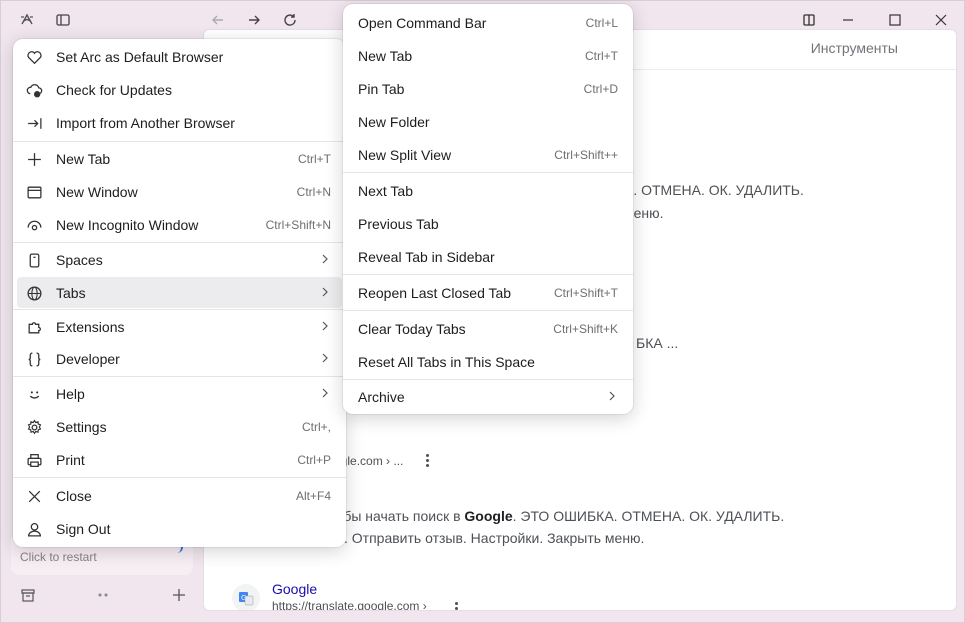 The image size is (965, 623). I want to click on menu-item-label: Reset All Tabs in This Space, so click(446, 361).